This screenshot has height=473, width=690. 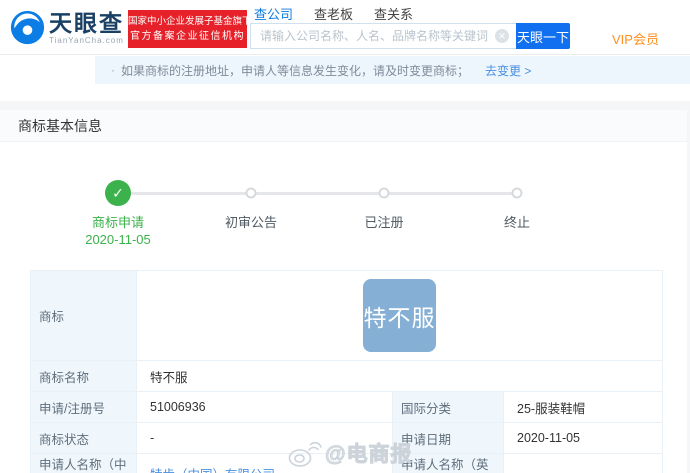 I want to click on applicant-en-value: -, so click(x=583, y=463).